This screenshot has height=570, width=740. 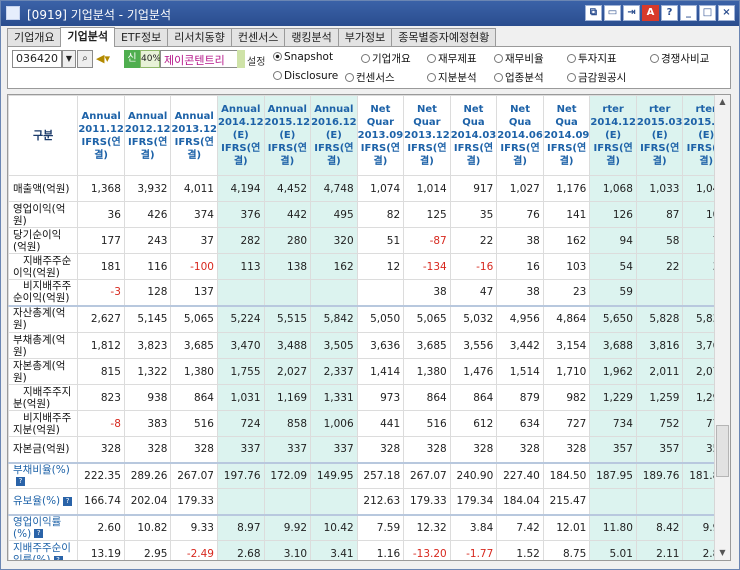 What do you see at coordinates (258, 37) in the screenshot?
I see `tab-item: 컨센서스` at bounding box center [258, 37].